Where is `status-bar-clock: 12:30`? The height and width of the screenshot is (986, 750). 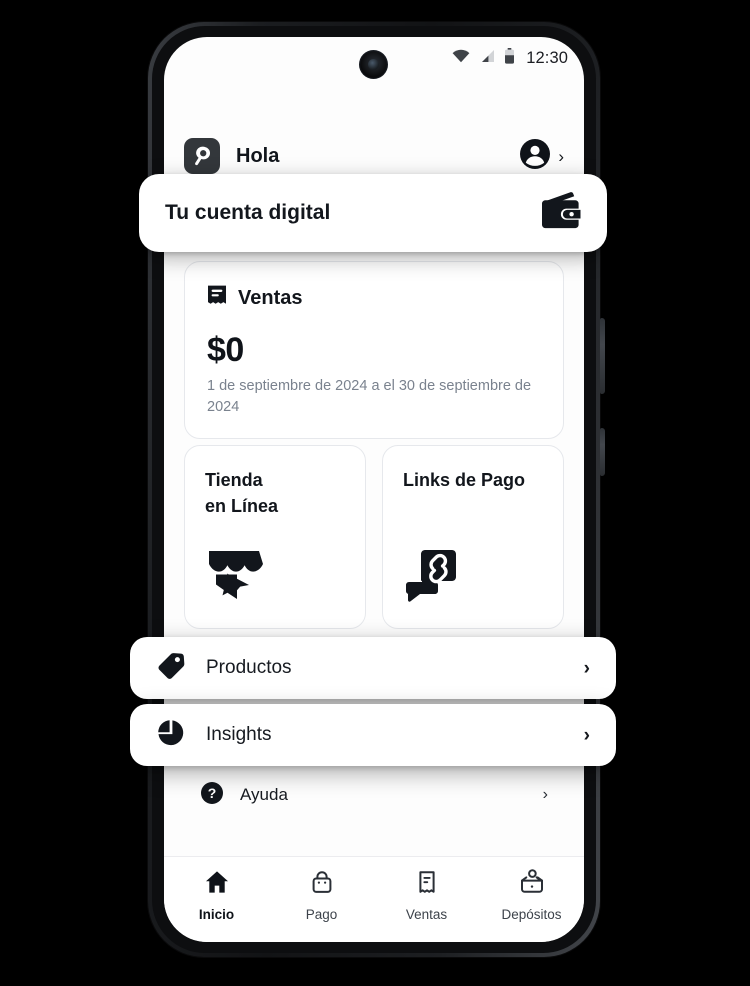 status-bar-clock: 12:30 is located at coordinates (547, 58).